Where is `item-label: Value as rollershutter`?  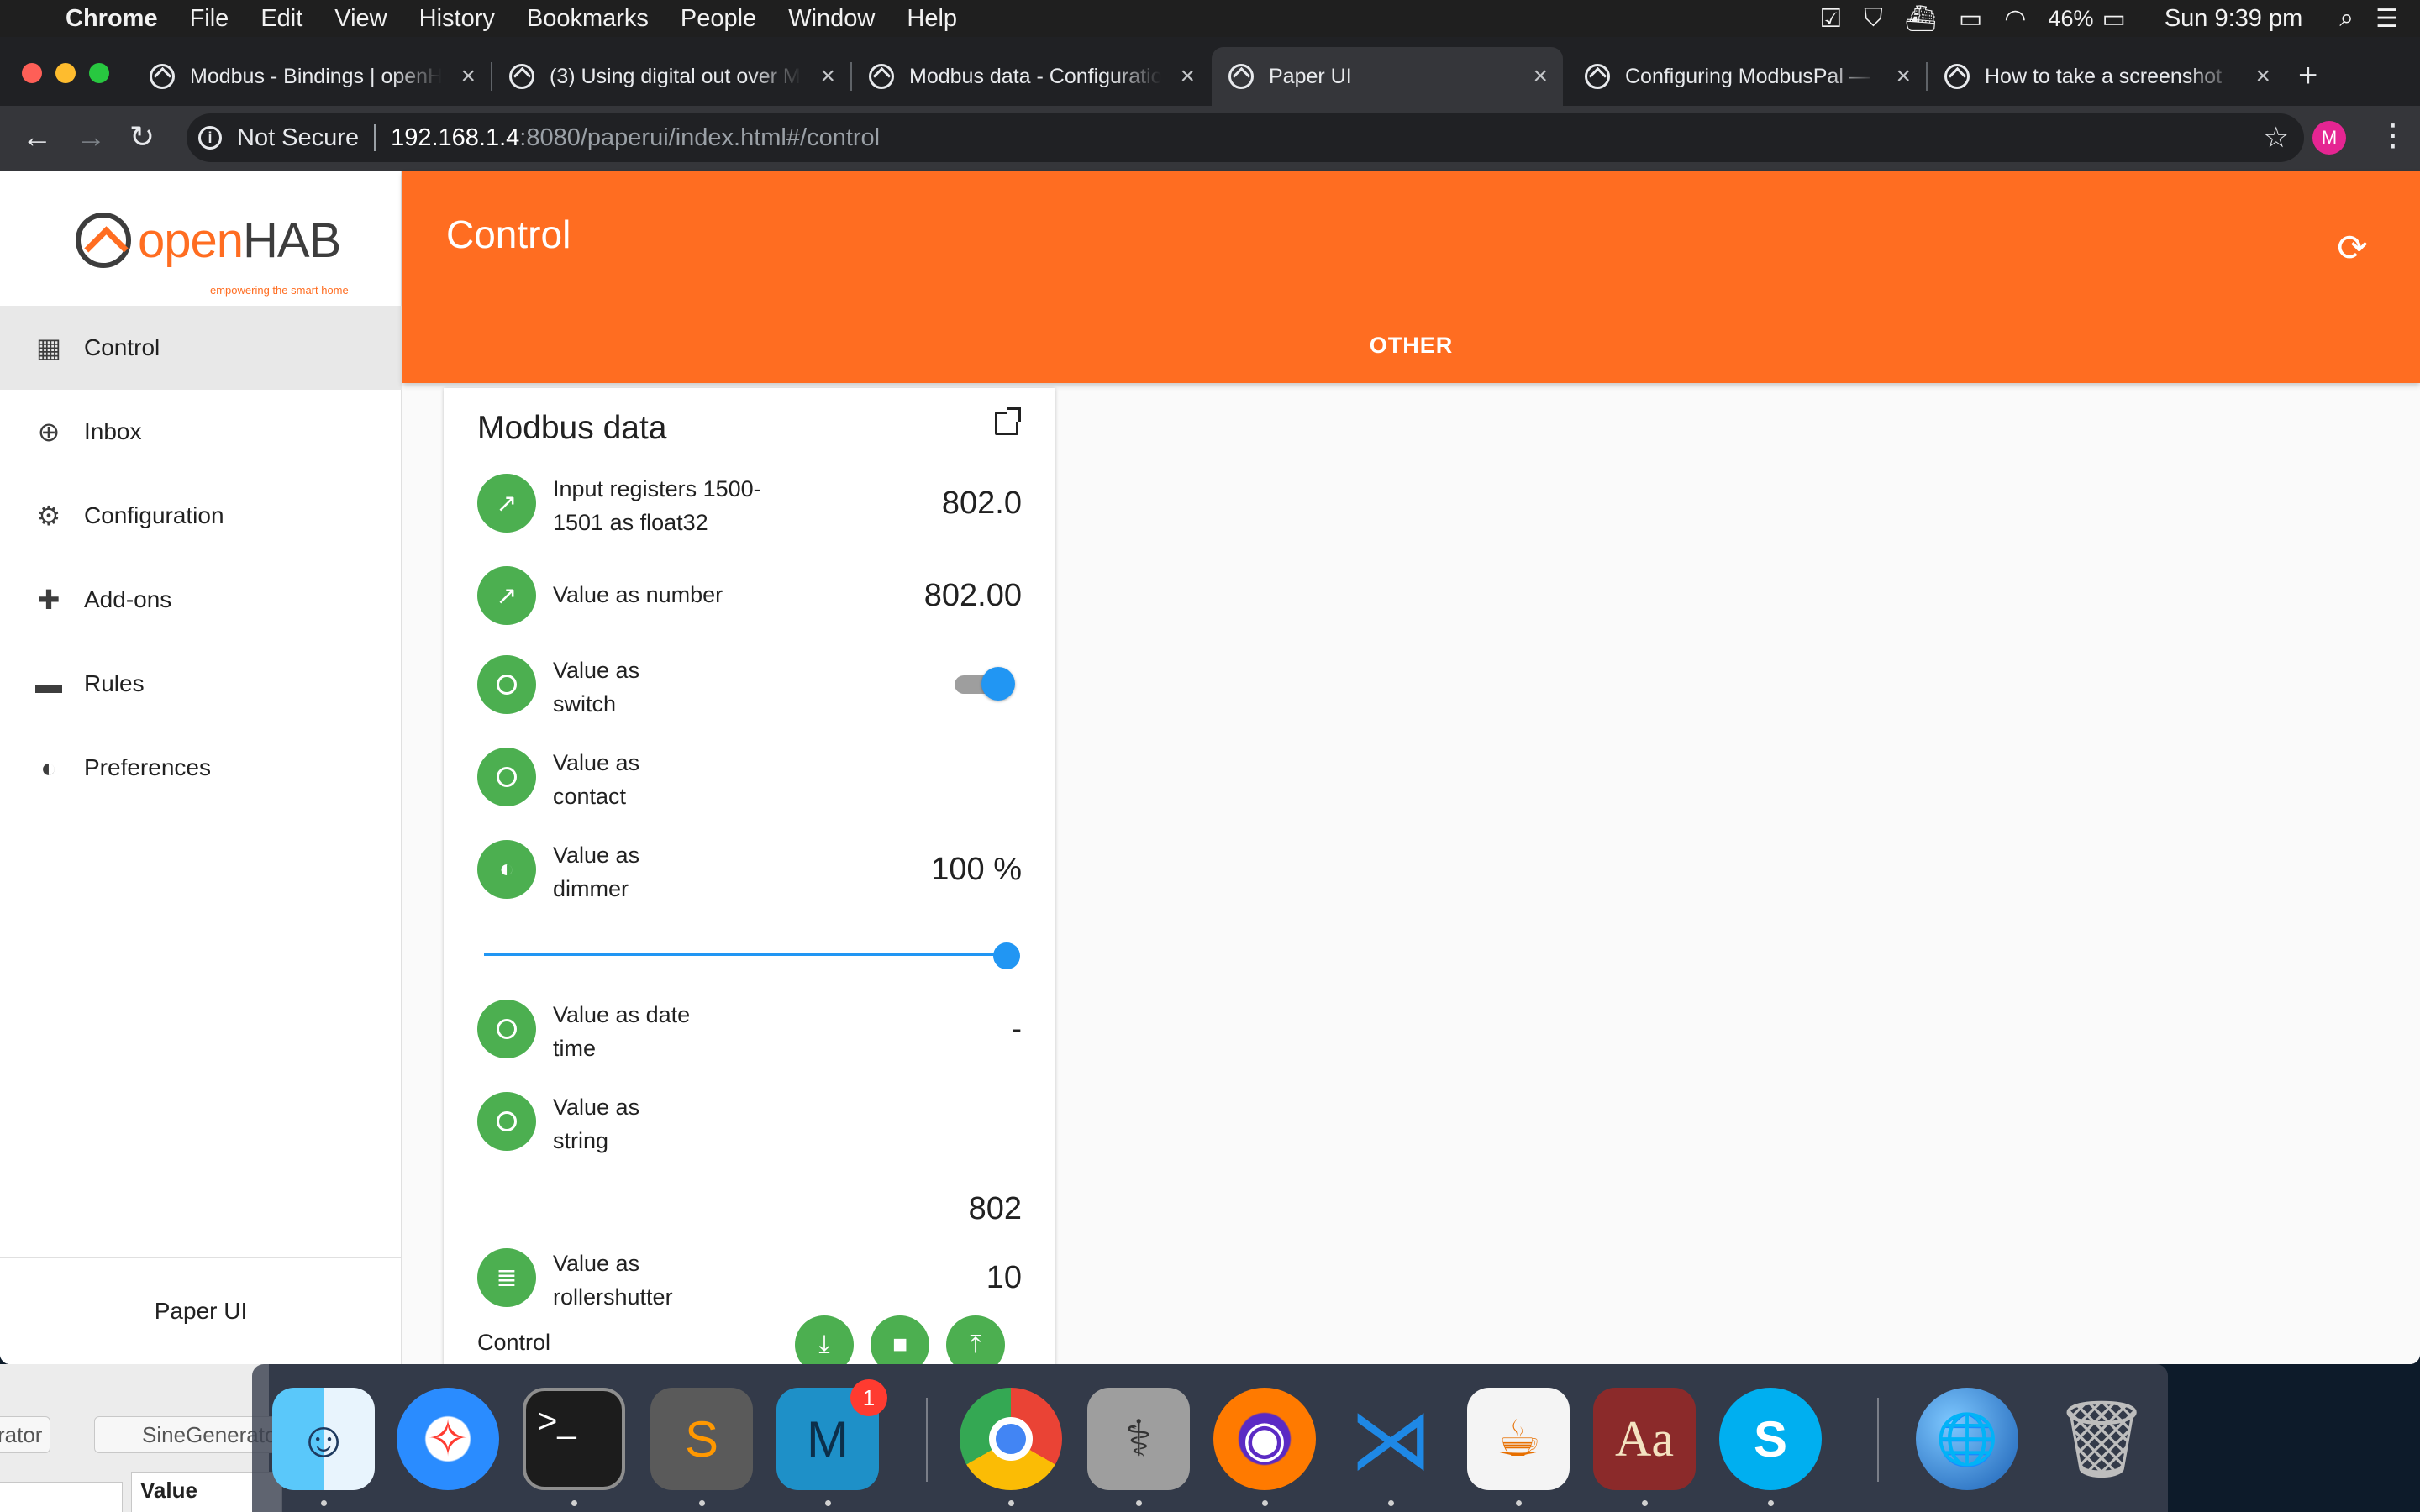 item-label: Value as rollershutter is located at coordinates (613, 1280).